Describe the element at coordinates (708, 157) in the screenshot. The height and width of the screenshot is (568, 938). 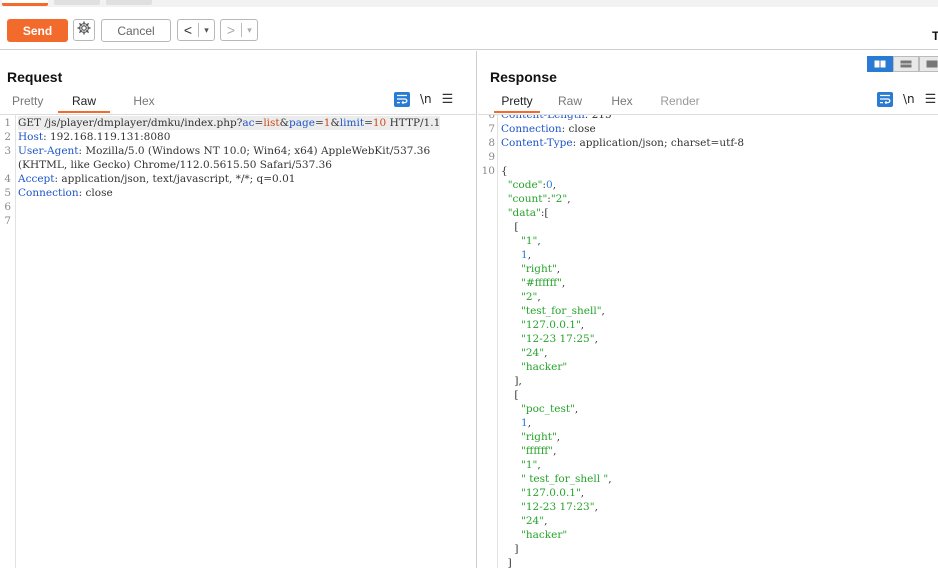
I see `code-line: 9` at that location.